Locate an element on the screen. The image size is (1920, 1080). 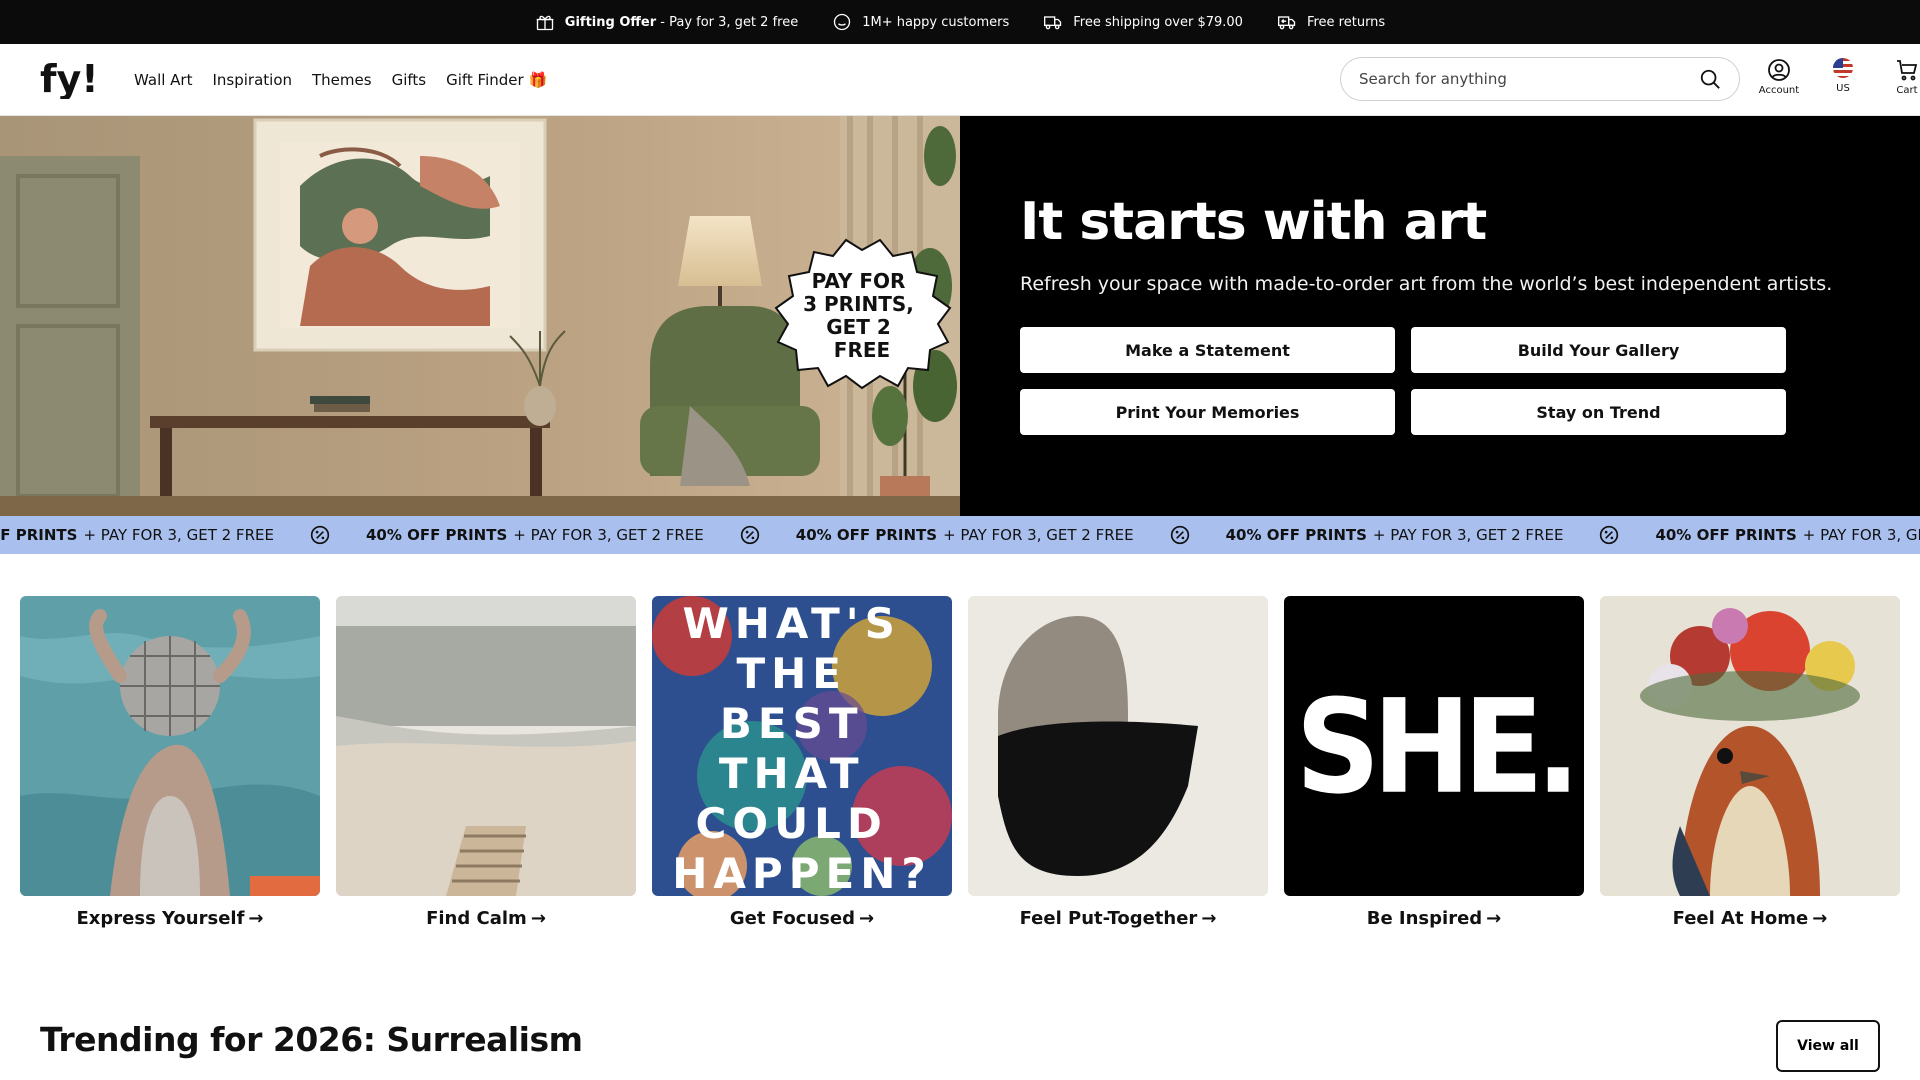
tile-label-text: Feel At Home is located at coordinates (1740, 918).